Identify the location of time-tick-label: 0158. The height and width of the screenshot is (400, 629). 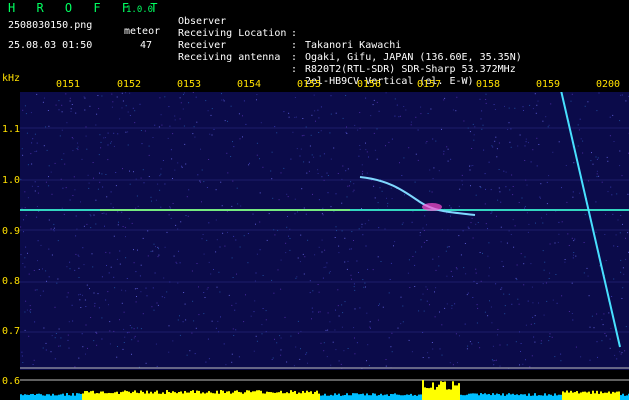
(488, 84).